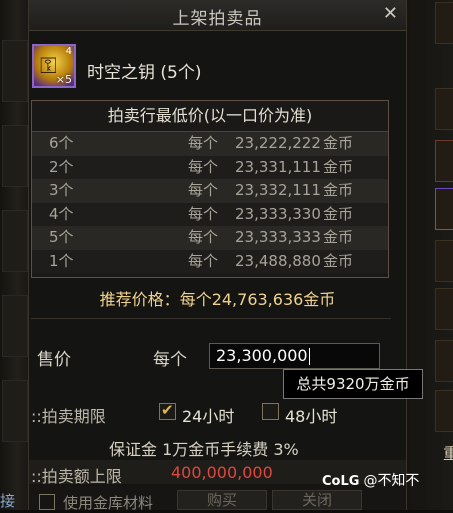 Image resolution: width=453 pixels, height=513 pixels. What do you see at coordinates (278, 260) in the screenshot?
I see `row-price: 23,488,880` at bounding box center [278, 260].